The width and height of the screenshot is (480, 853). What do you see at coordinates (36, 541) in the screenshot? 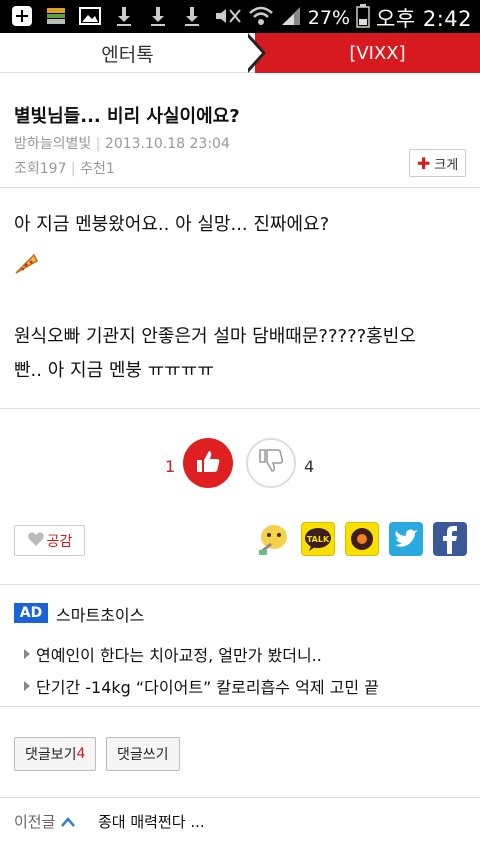
I see `heart-icon` at bounding box center [36, 541].